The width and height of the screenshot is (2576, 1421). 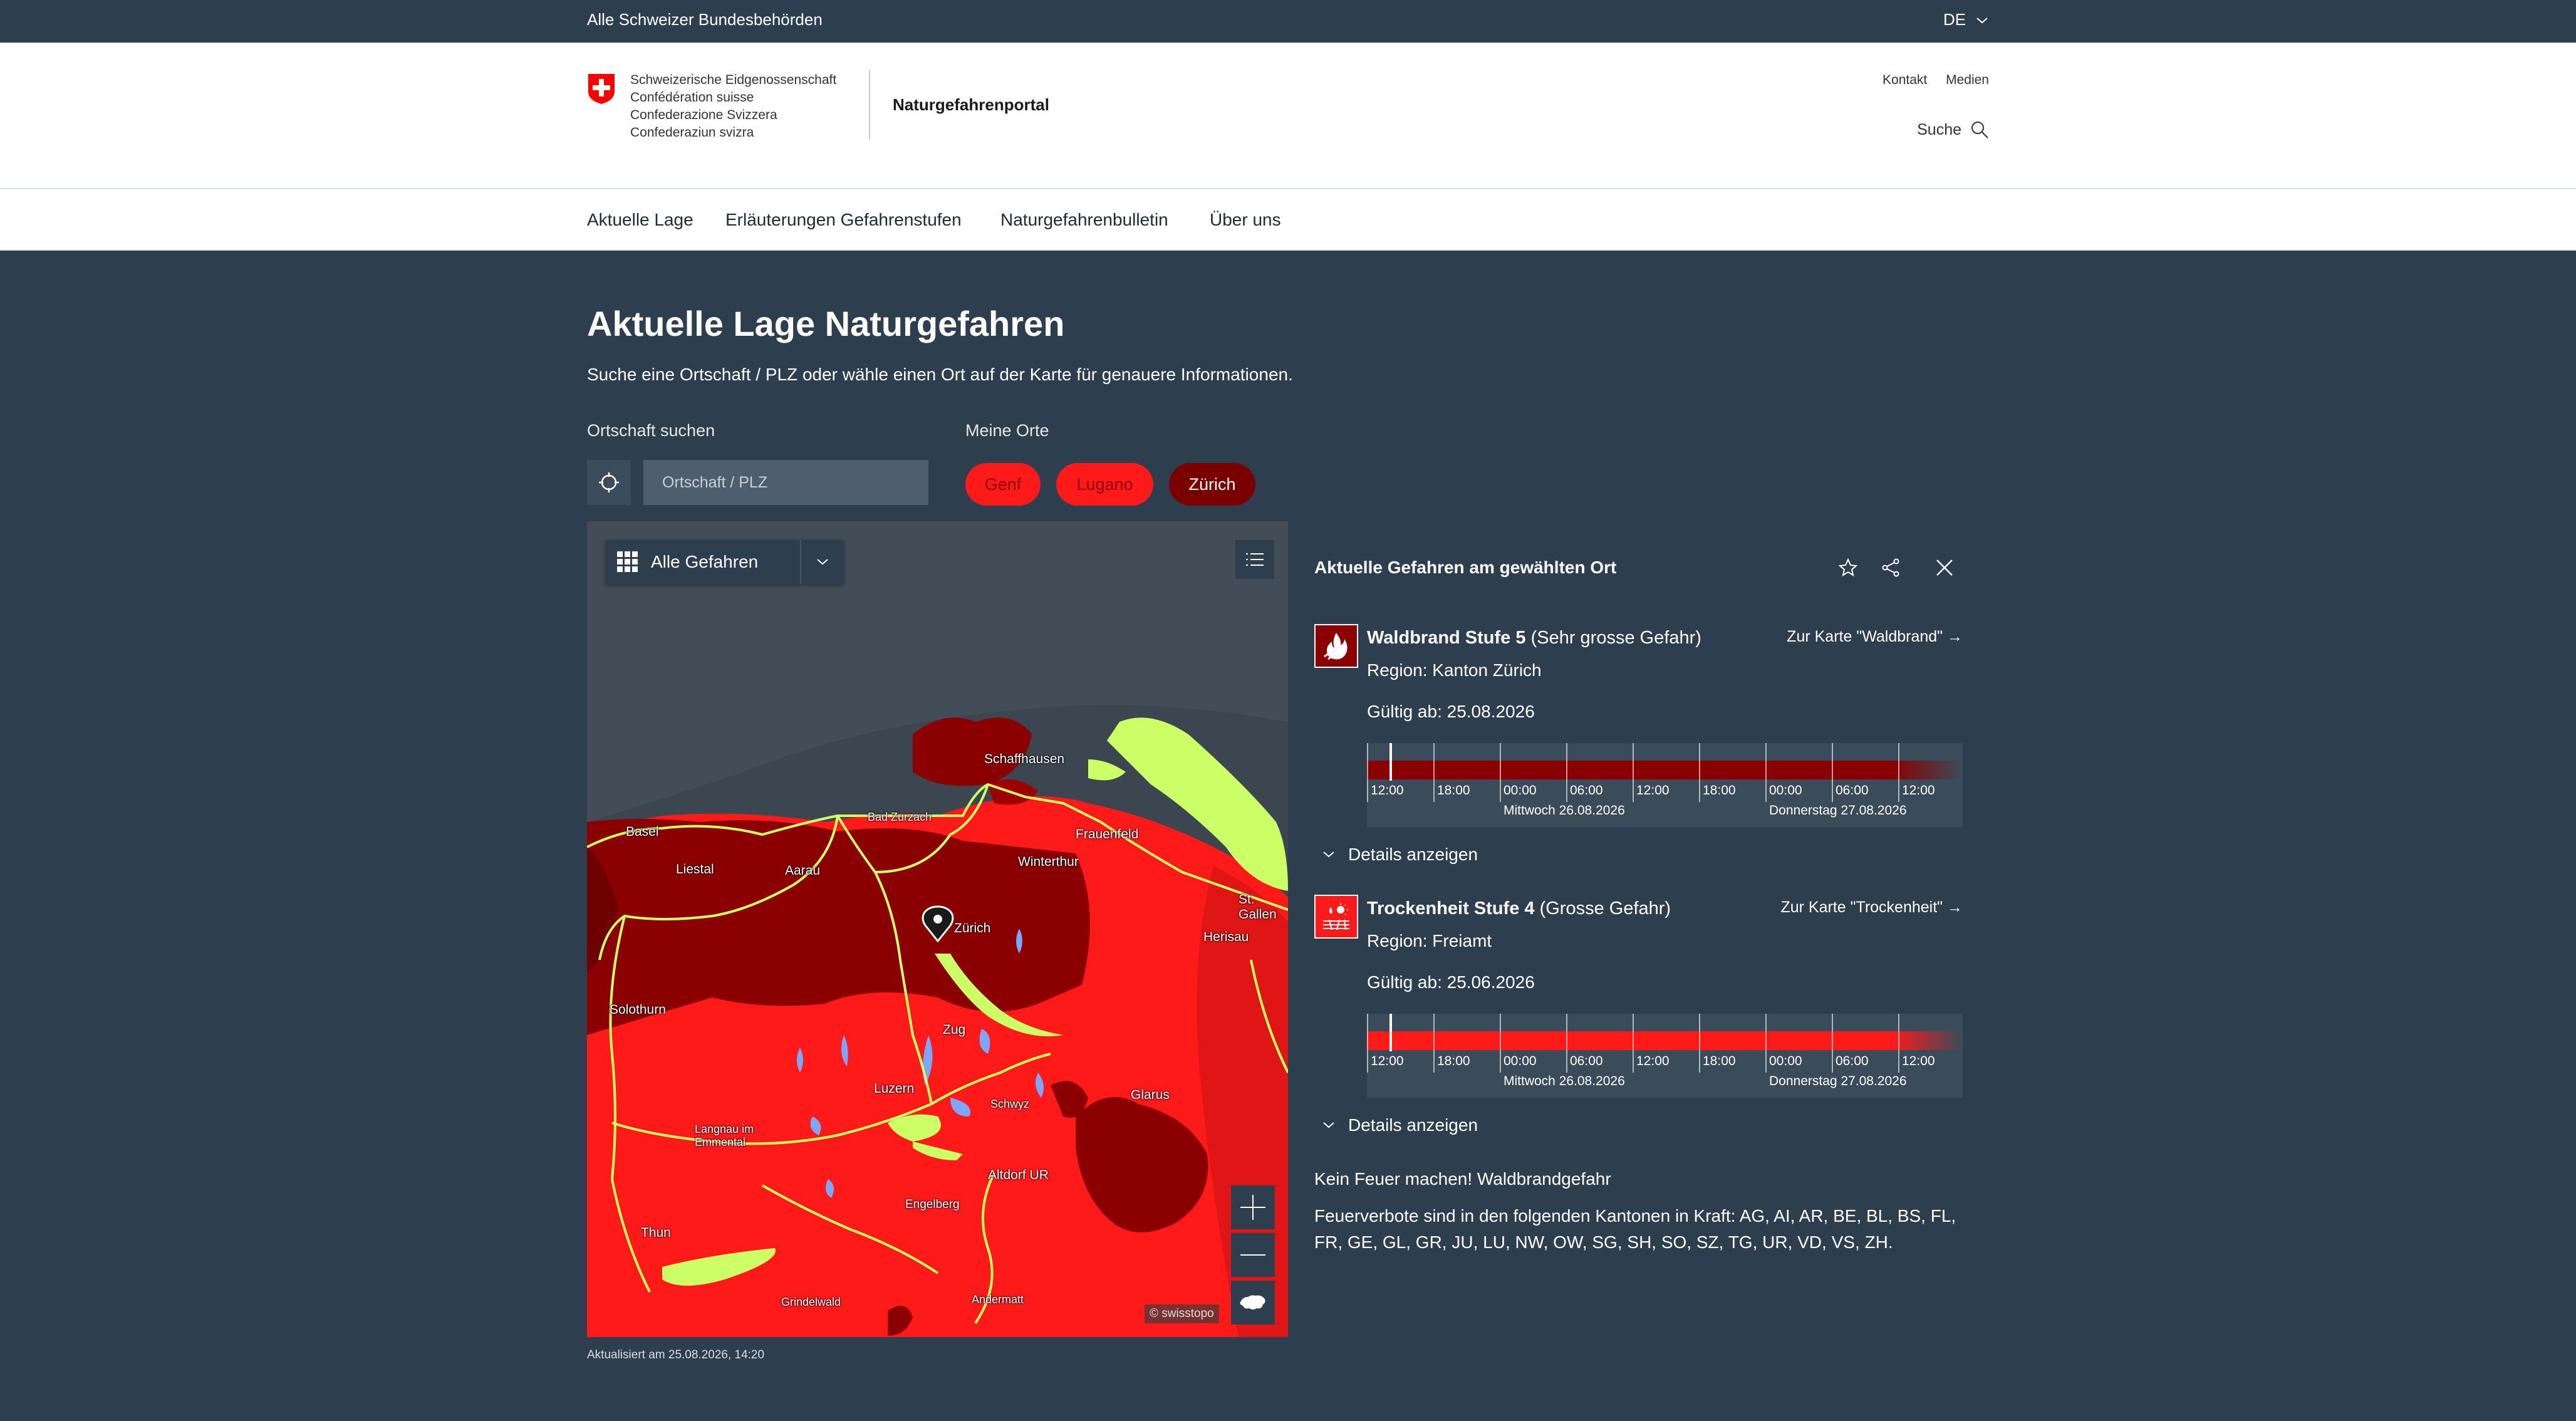 I want to click on city-label: Basel, so click(x=642, y=832).